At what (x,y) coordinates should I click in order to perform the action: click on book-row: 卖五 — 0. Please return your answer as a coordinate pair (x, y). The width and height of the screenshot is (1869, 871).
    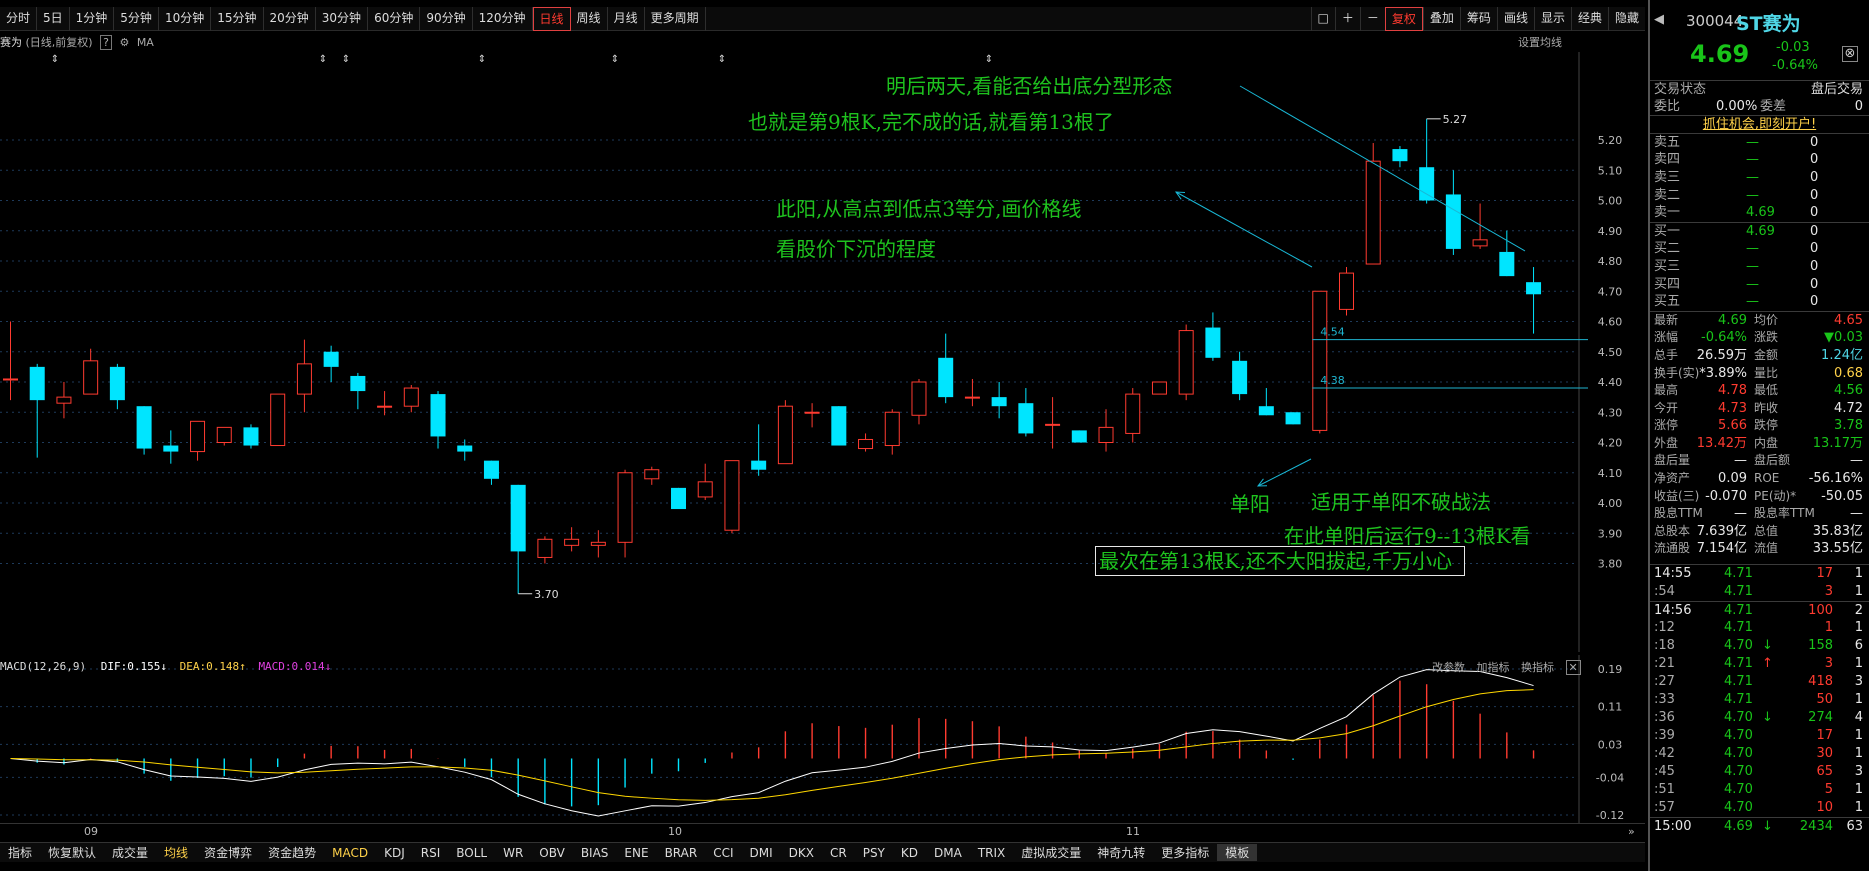
    Looking at the image, I should click on (1759, 143).